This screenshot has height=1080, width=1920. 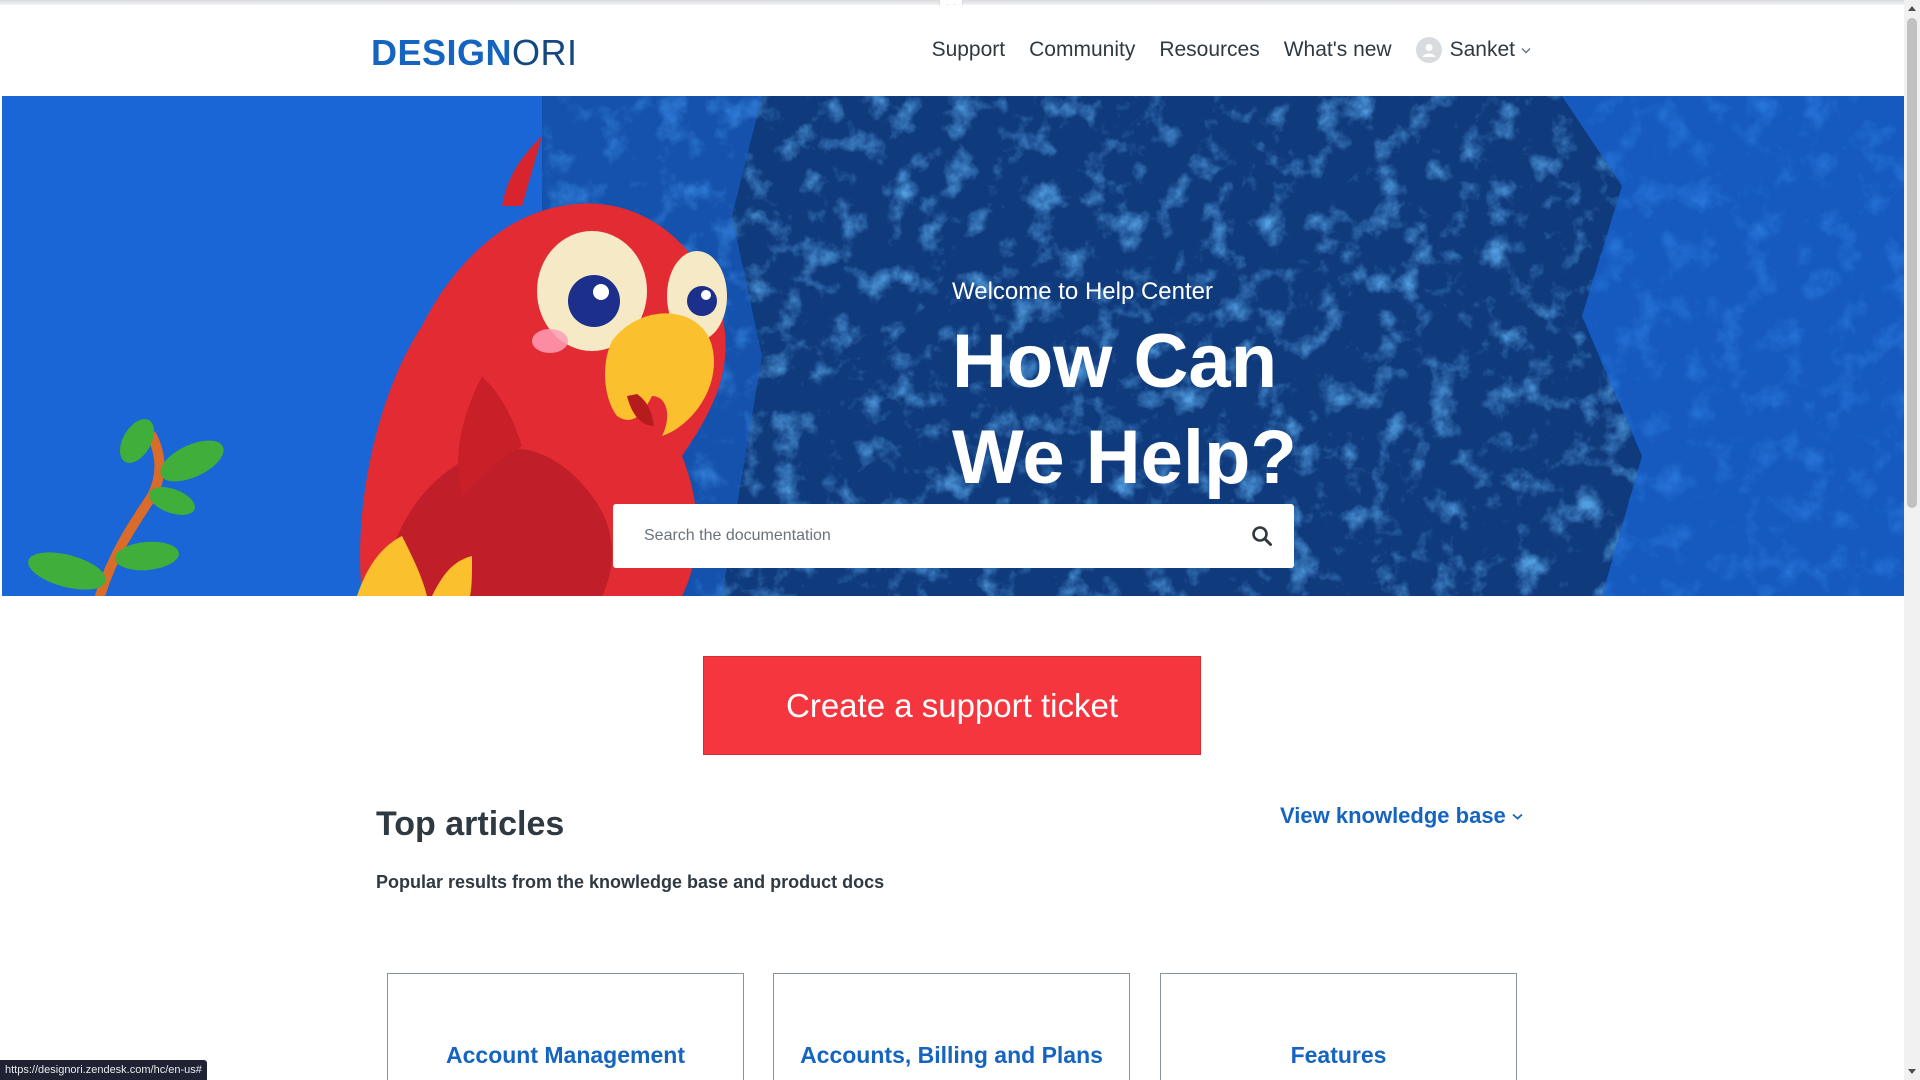 I want to click on nav-whats-new: What's new, so click(x=1338, y=50).